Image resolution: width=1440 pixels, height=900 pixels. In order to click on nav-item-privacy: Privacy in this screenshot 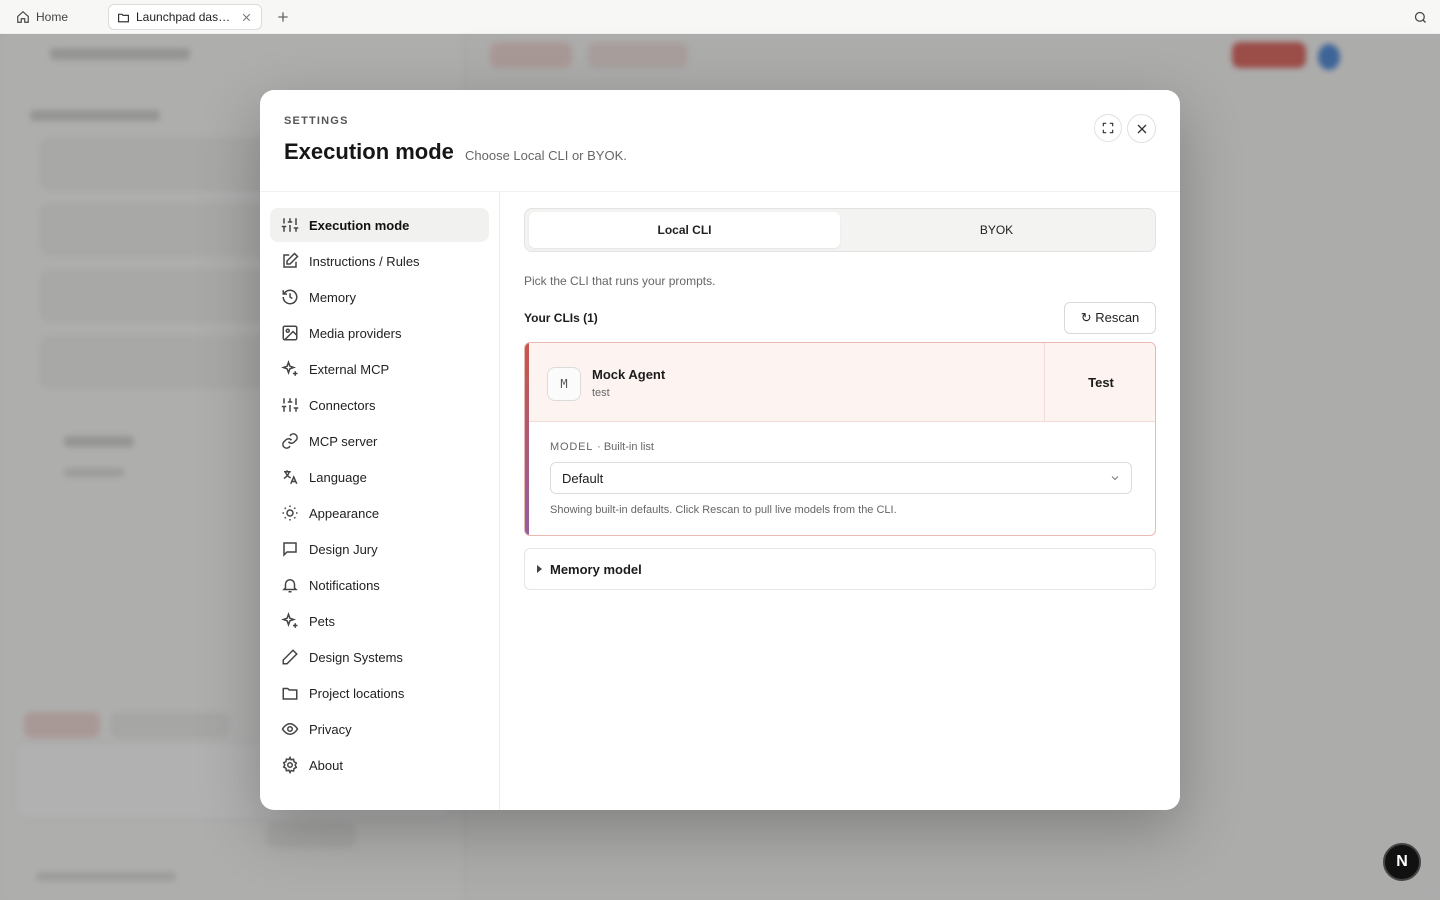, I will do `click(379, 729)`.